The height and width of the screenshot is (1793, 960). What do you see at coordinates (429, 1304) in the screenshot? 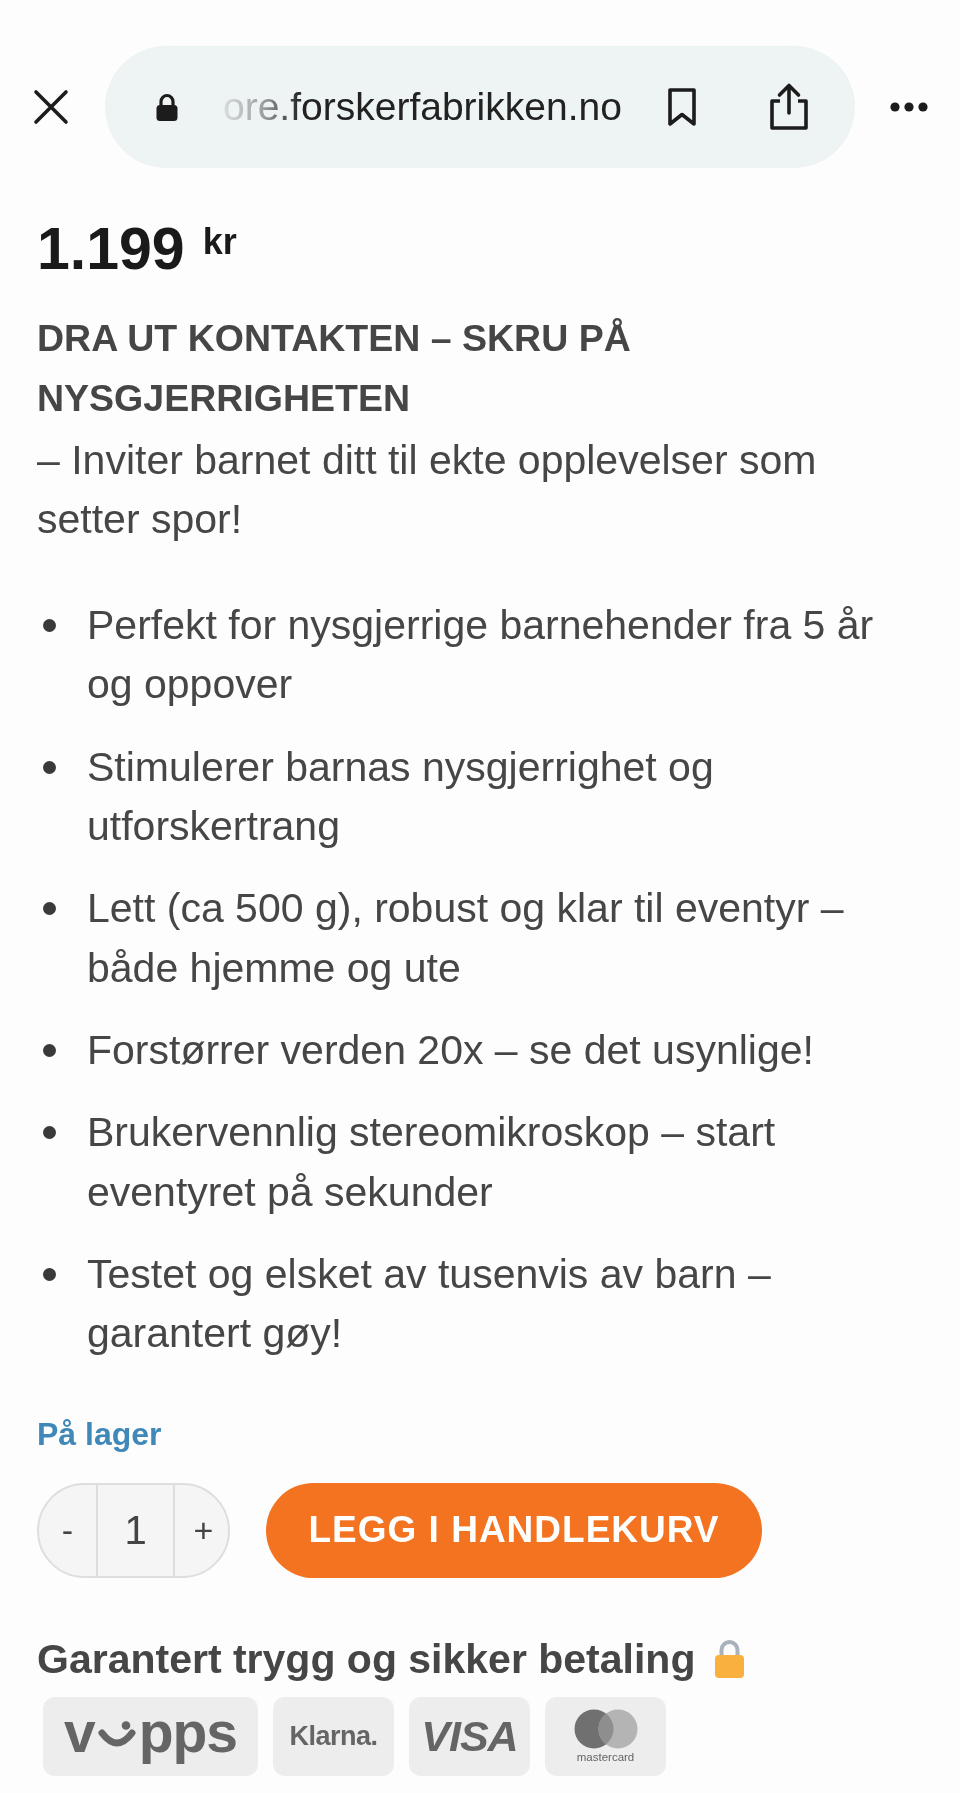
I see `feature-text: Testet og elsket av tusenvis av barn – garantert gøy!` at bounding box center [429, 1304].